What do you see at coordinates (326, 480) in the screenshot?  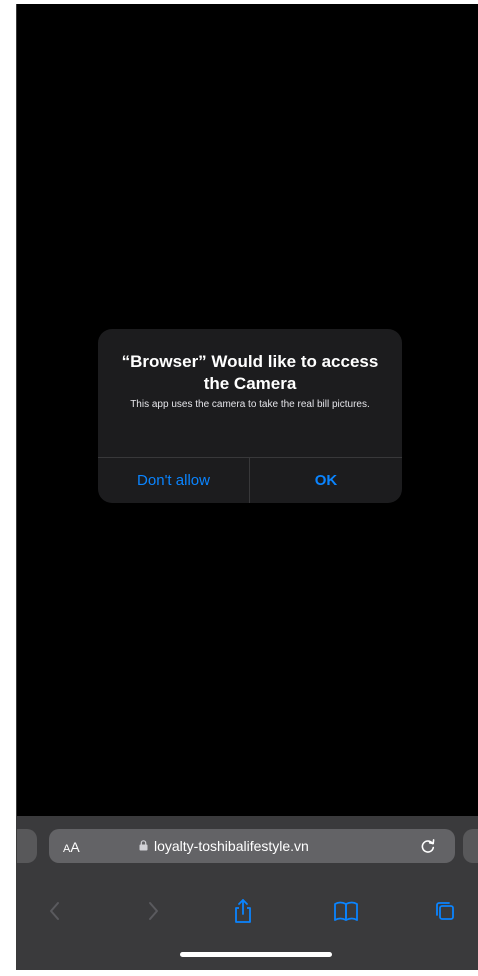 I see `ok-button: OK` at bounding box center [326, 480].